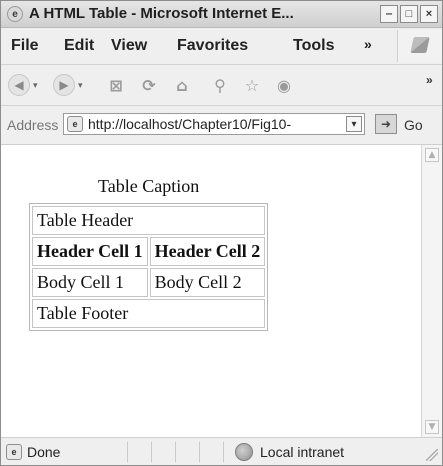 This screenshot has height=466, width=443. What do you see at coordinates (432, 427) in the screenshot?
I see `scroll-down-icon: ▼` at bounding box center [432, 427].